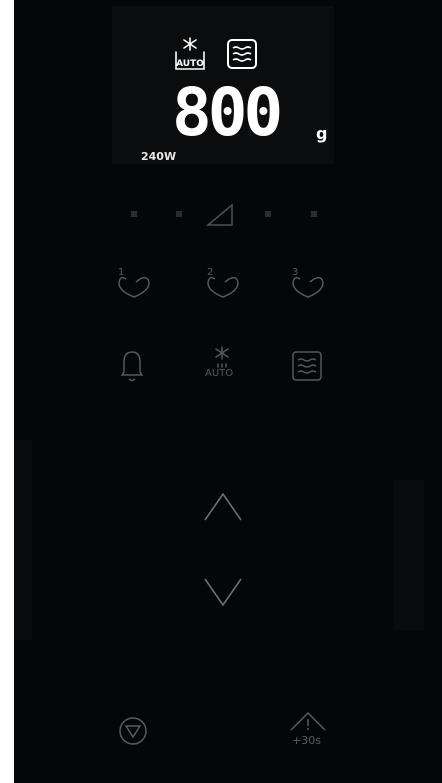  Describe the element at coordinates (219, 373) in the screenshot. I see `auto-button-text: AUTO` at that location.